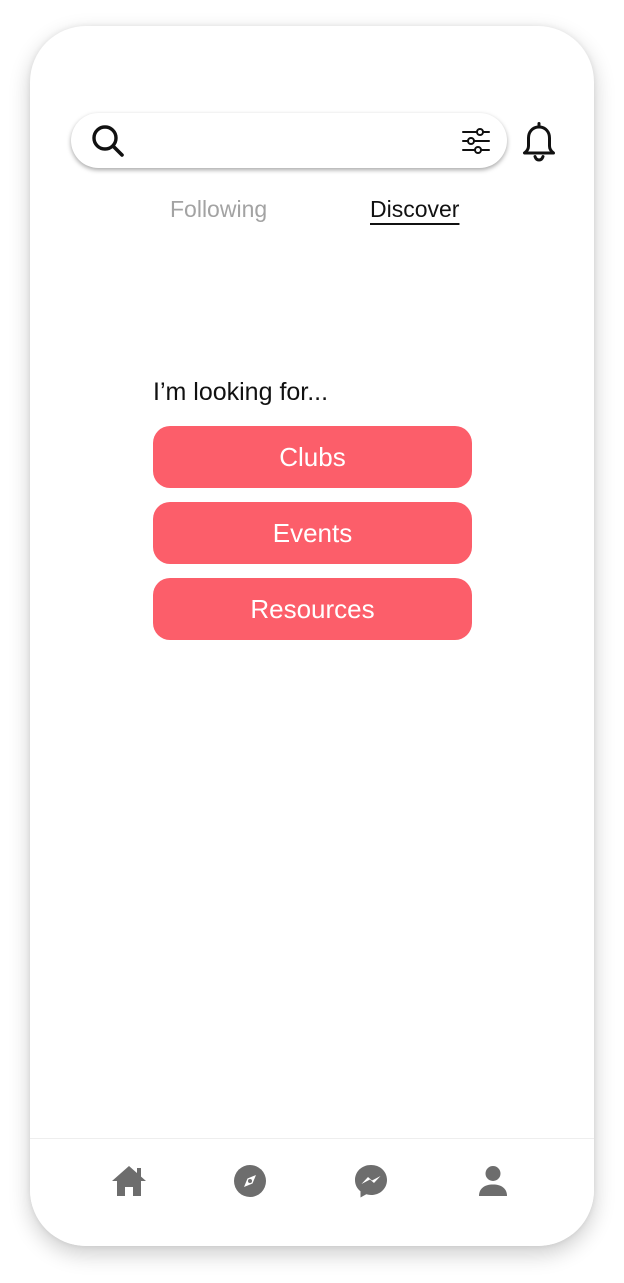  Describe the element at coordinates (476, 141) in the screenshot. I see `sliders-icon` at that location.